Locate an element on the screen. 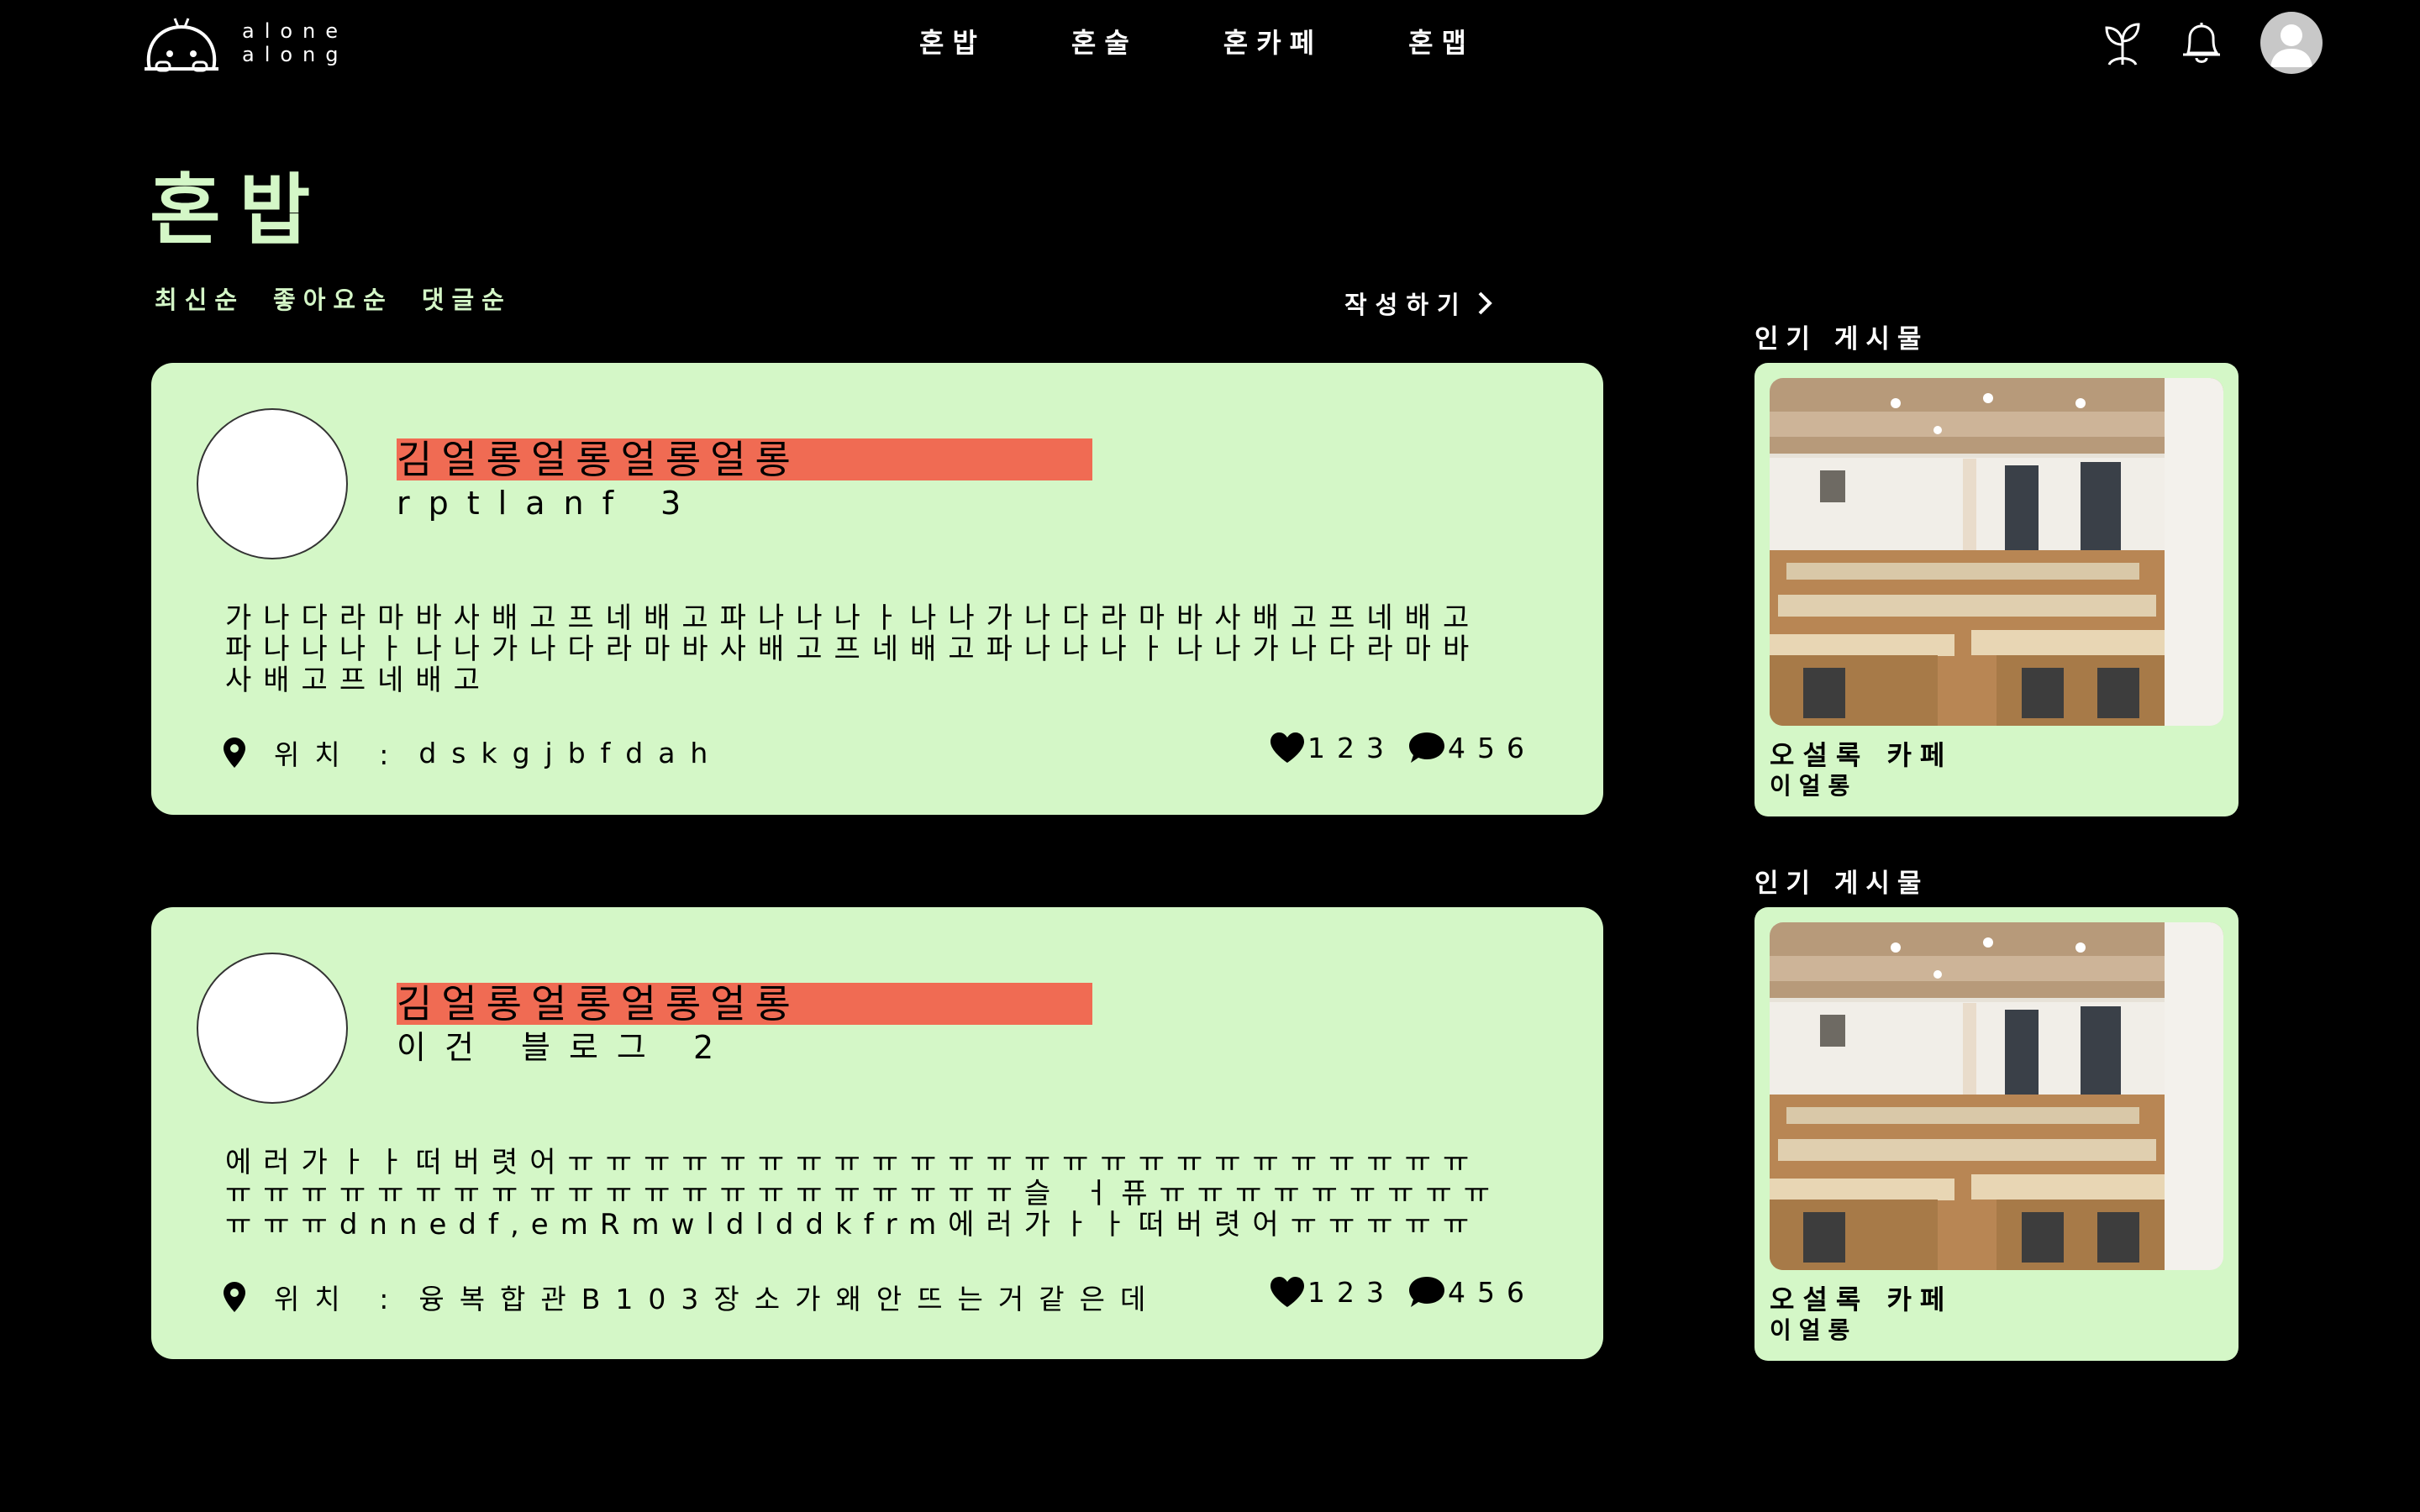  post-title: 이건 블로그 2 is located at coordinates (565, 1047).